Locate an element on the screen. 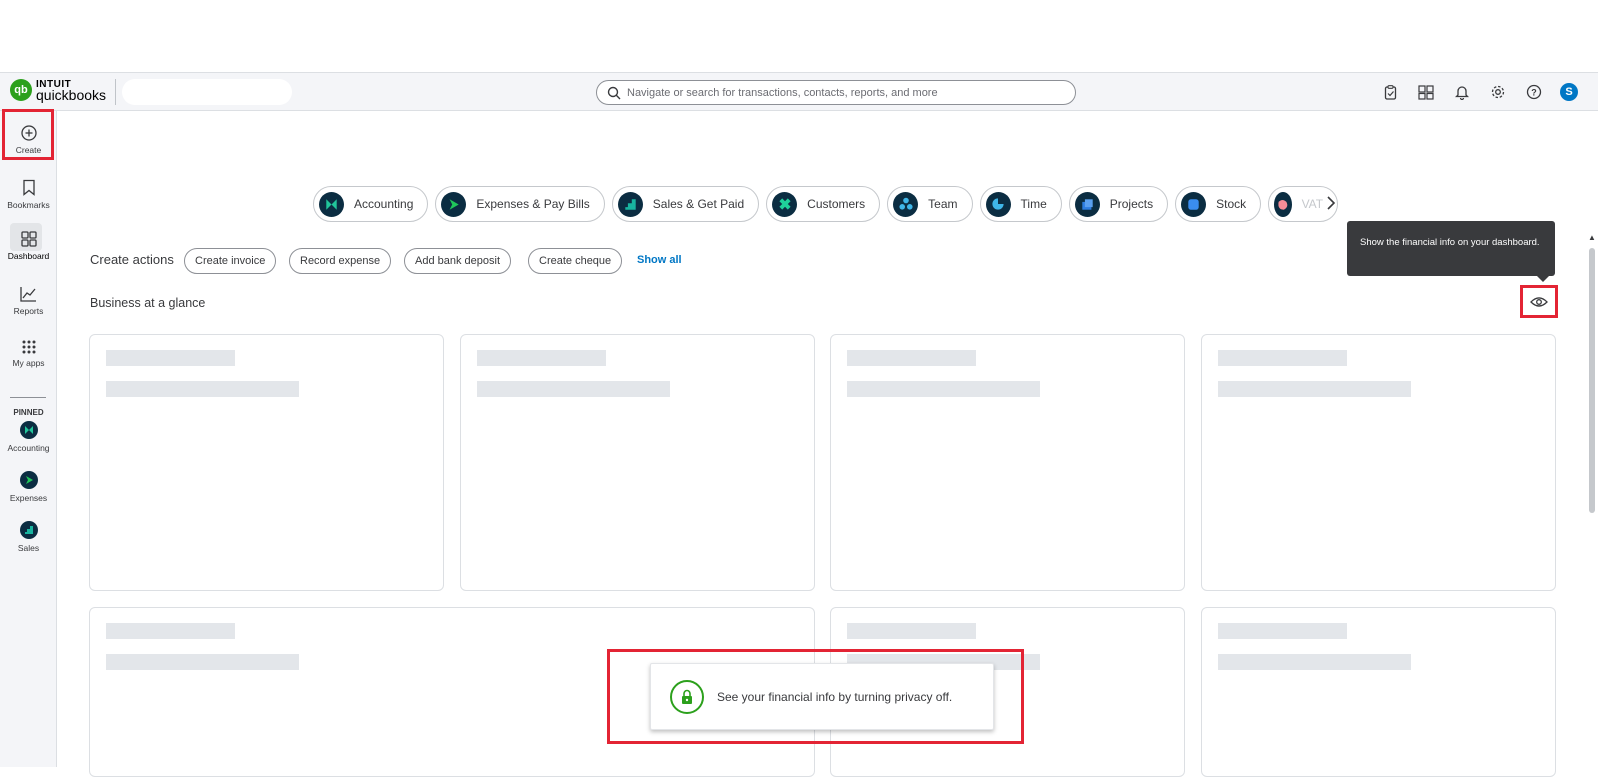 Image resolution: width=1598 pixels, height=777 pixels. dashboard-highlight-box is located at coordinates (28, 134).